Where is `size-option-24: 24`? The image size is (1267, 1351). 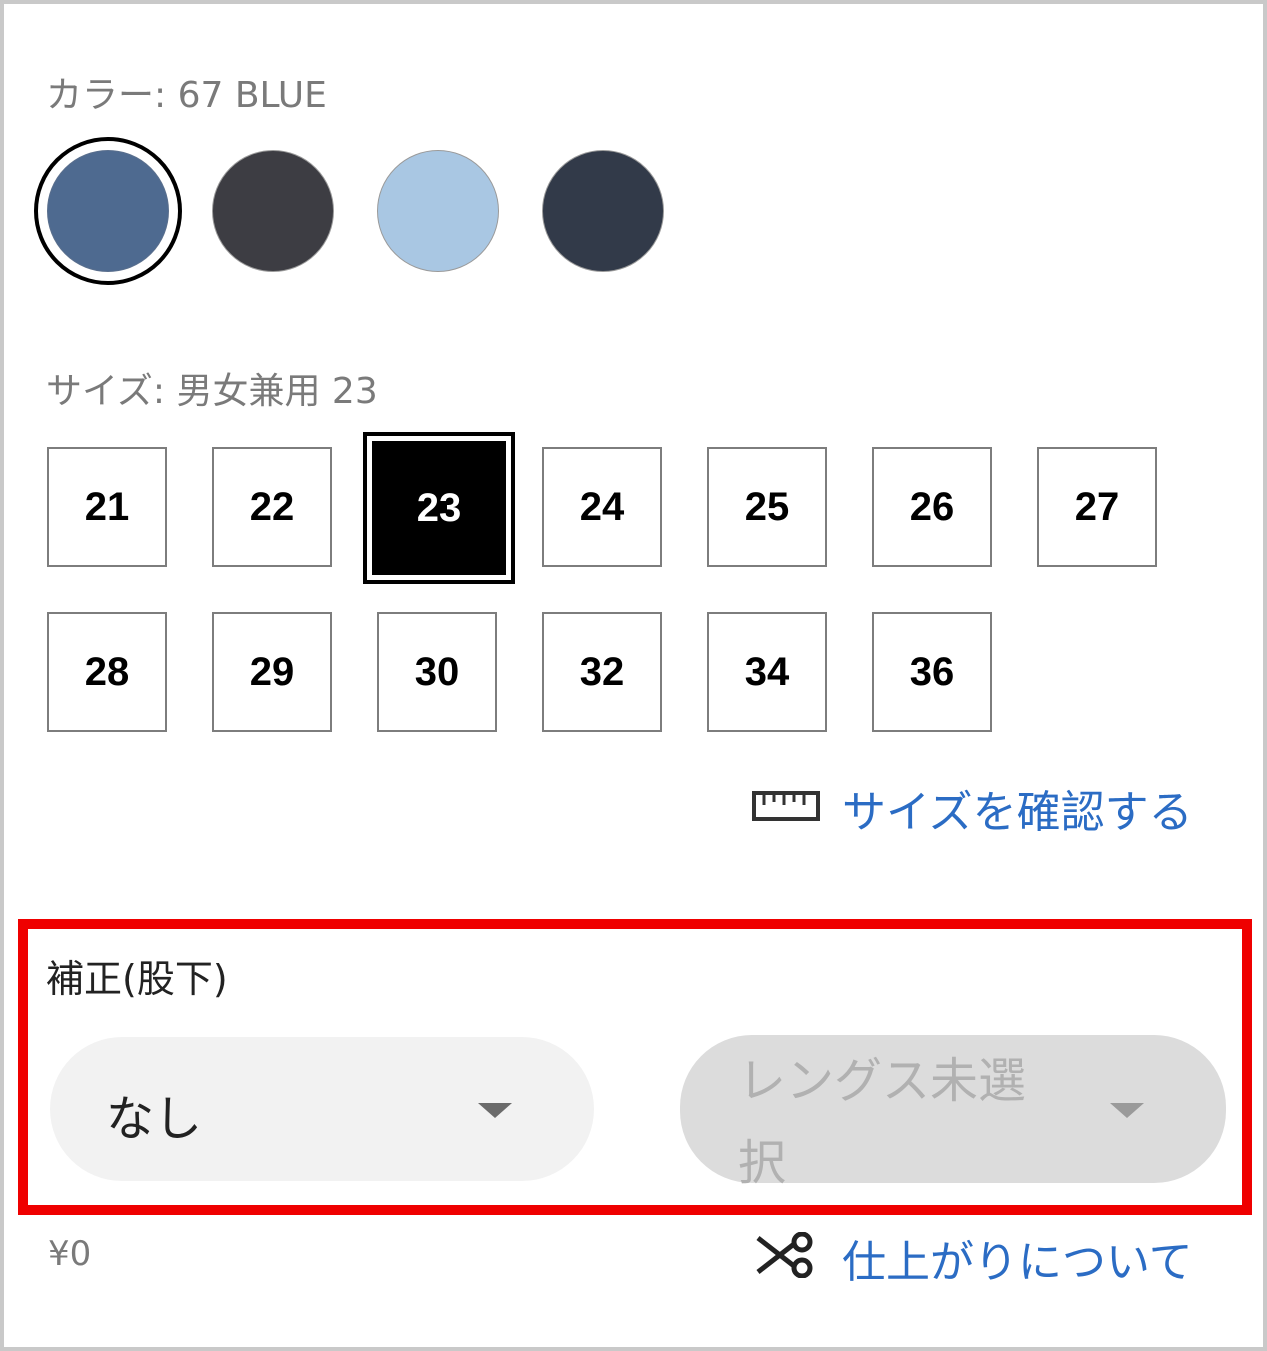 size-option-24: 24 is located at coordinates (602, 507).